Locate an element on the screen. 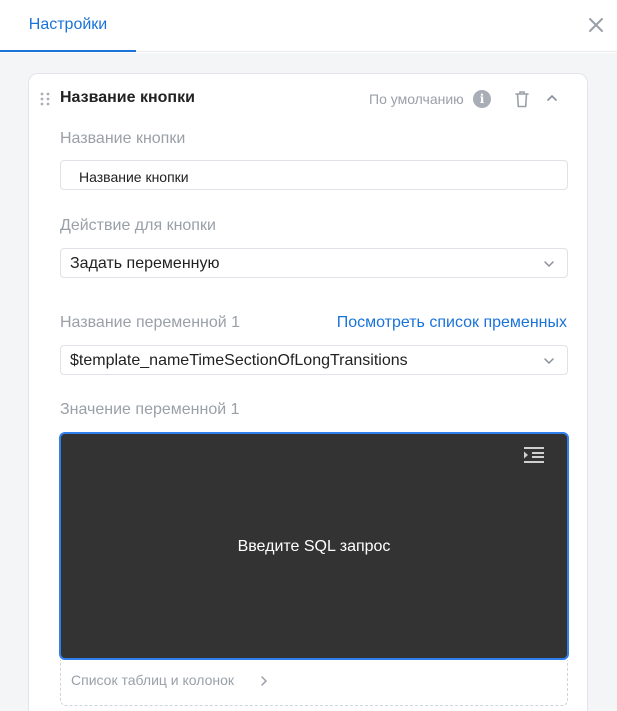 This screenshot has height=711, width=617. tables-and-columns-label: Список таблиц и колонок is located at coordinates (153, 680).